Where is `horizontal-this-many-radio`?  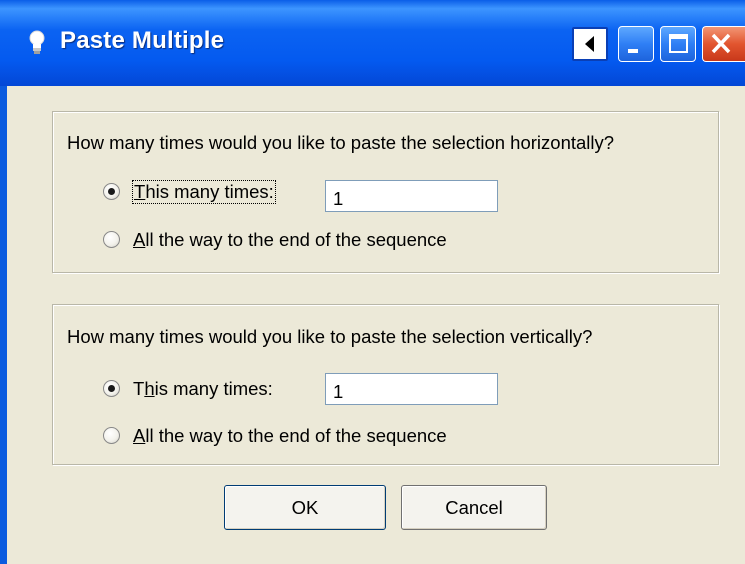
horizontal-this-many-radio is located at coordinates (111, 191).